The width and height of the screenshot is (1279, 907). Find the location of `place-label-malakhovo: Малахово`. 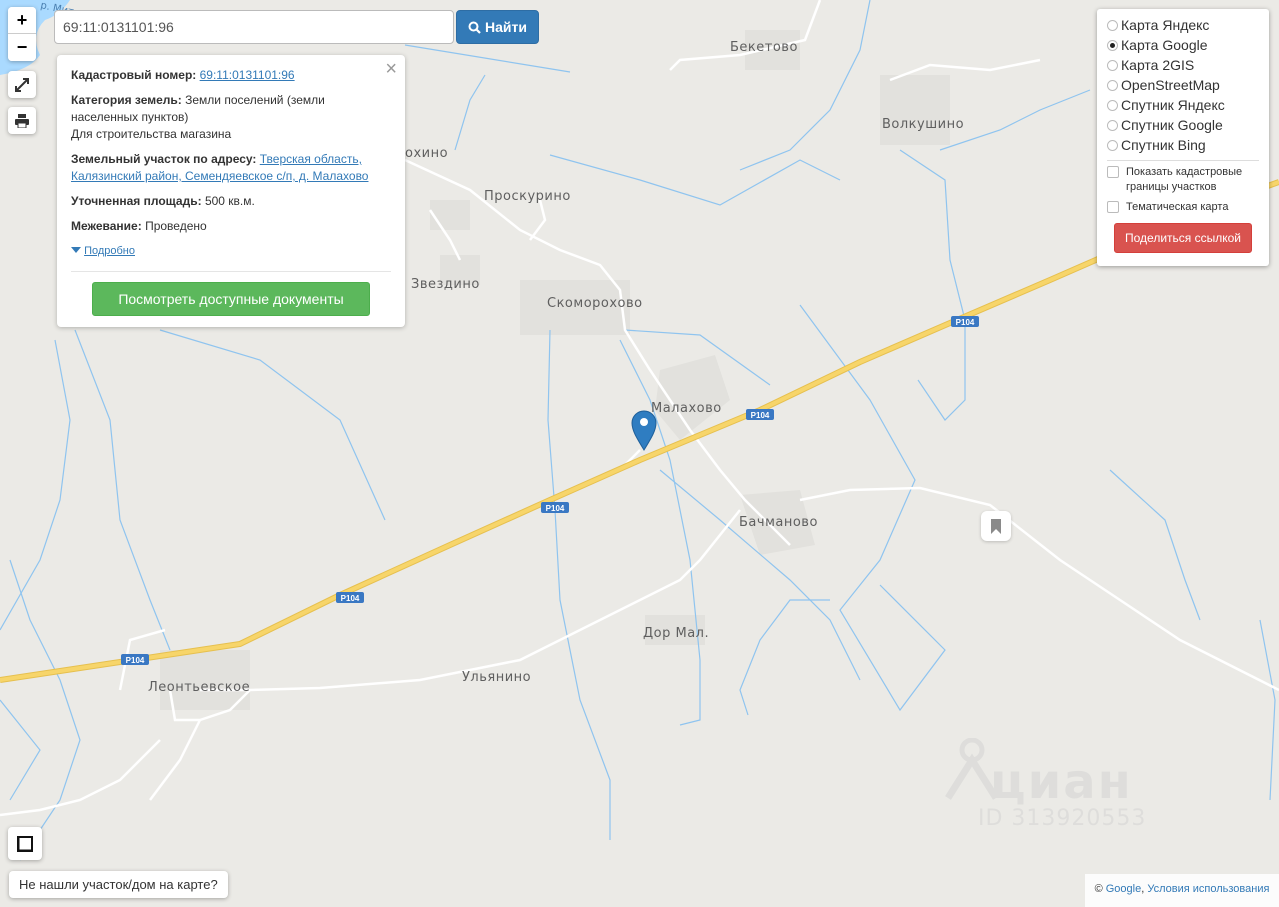

place-label-malakhovo: Малахово is located at coordinates (686, 408).